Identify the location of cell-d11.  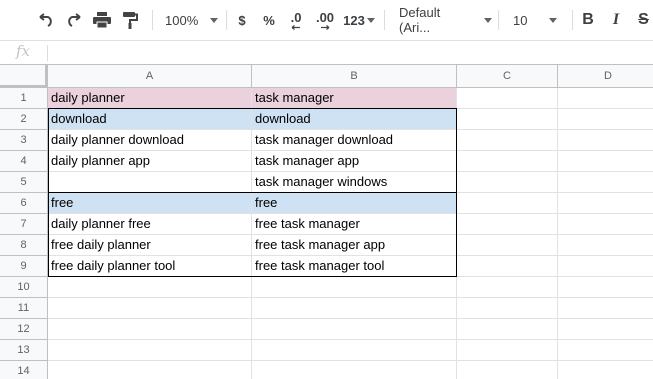
(605, 308).